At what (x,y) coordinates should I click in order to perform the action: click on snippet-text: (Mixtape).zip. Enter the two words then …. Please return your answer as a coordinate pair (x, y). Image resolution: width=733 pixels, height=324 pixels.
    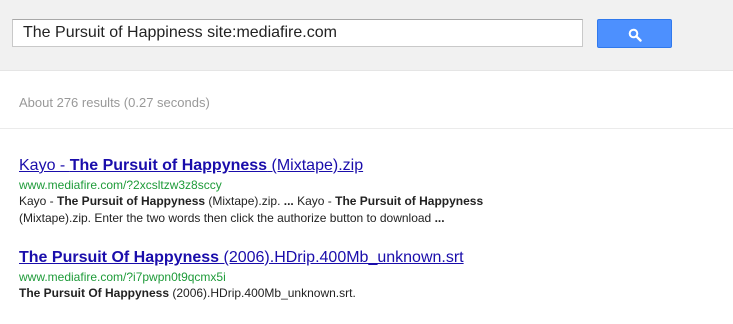
    Looking at the image, I should click on (227, 218).